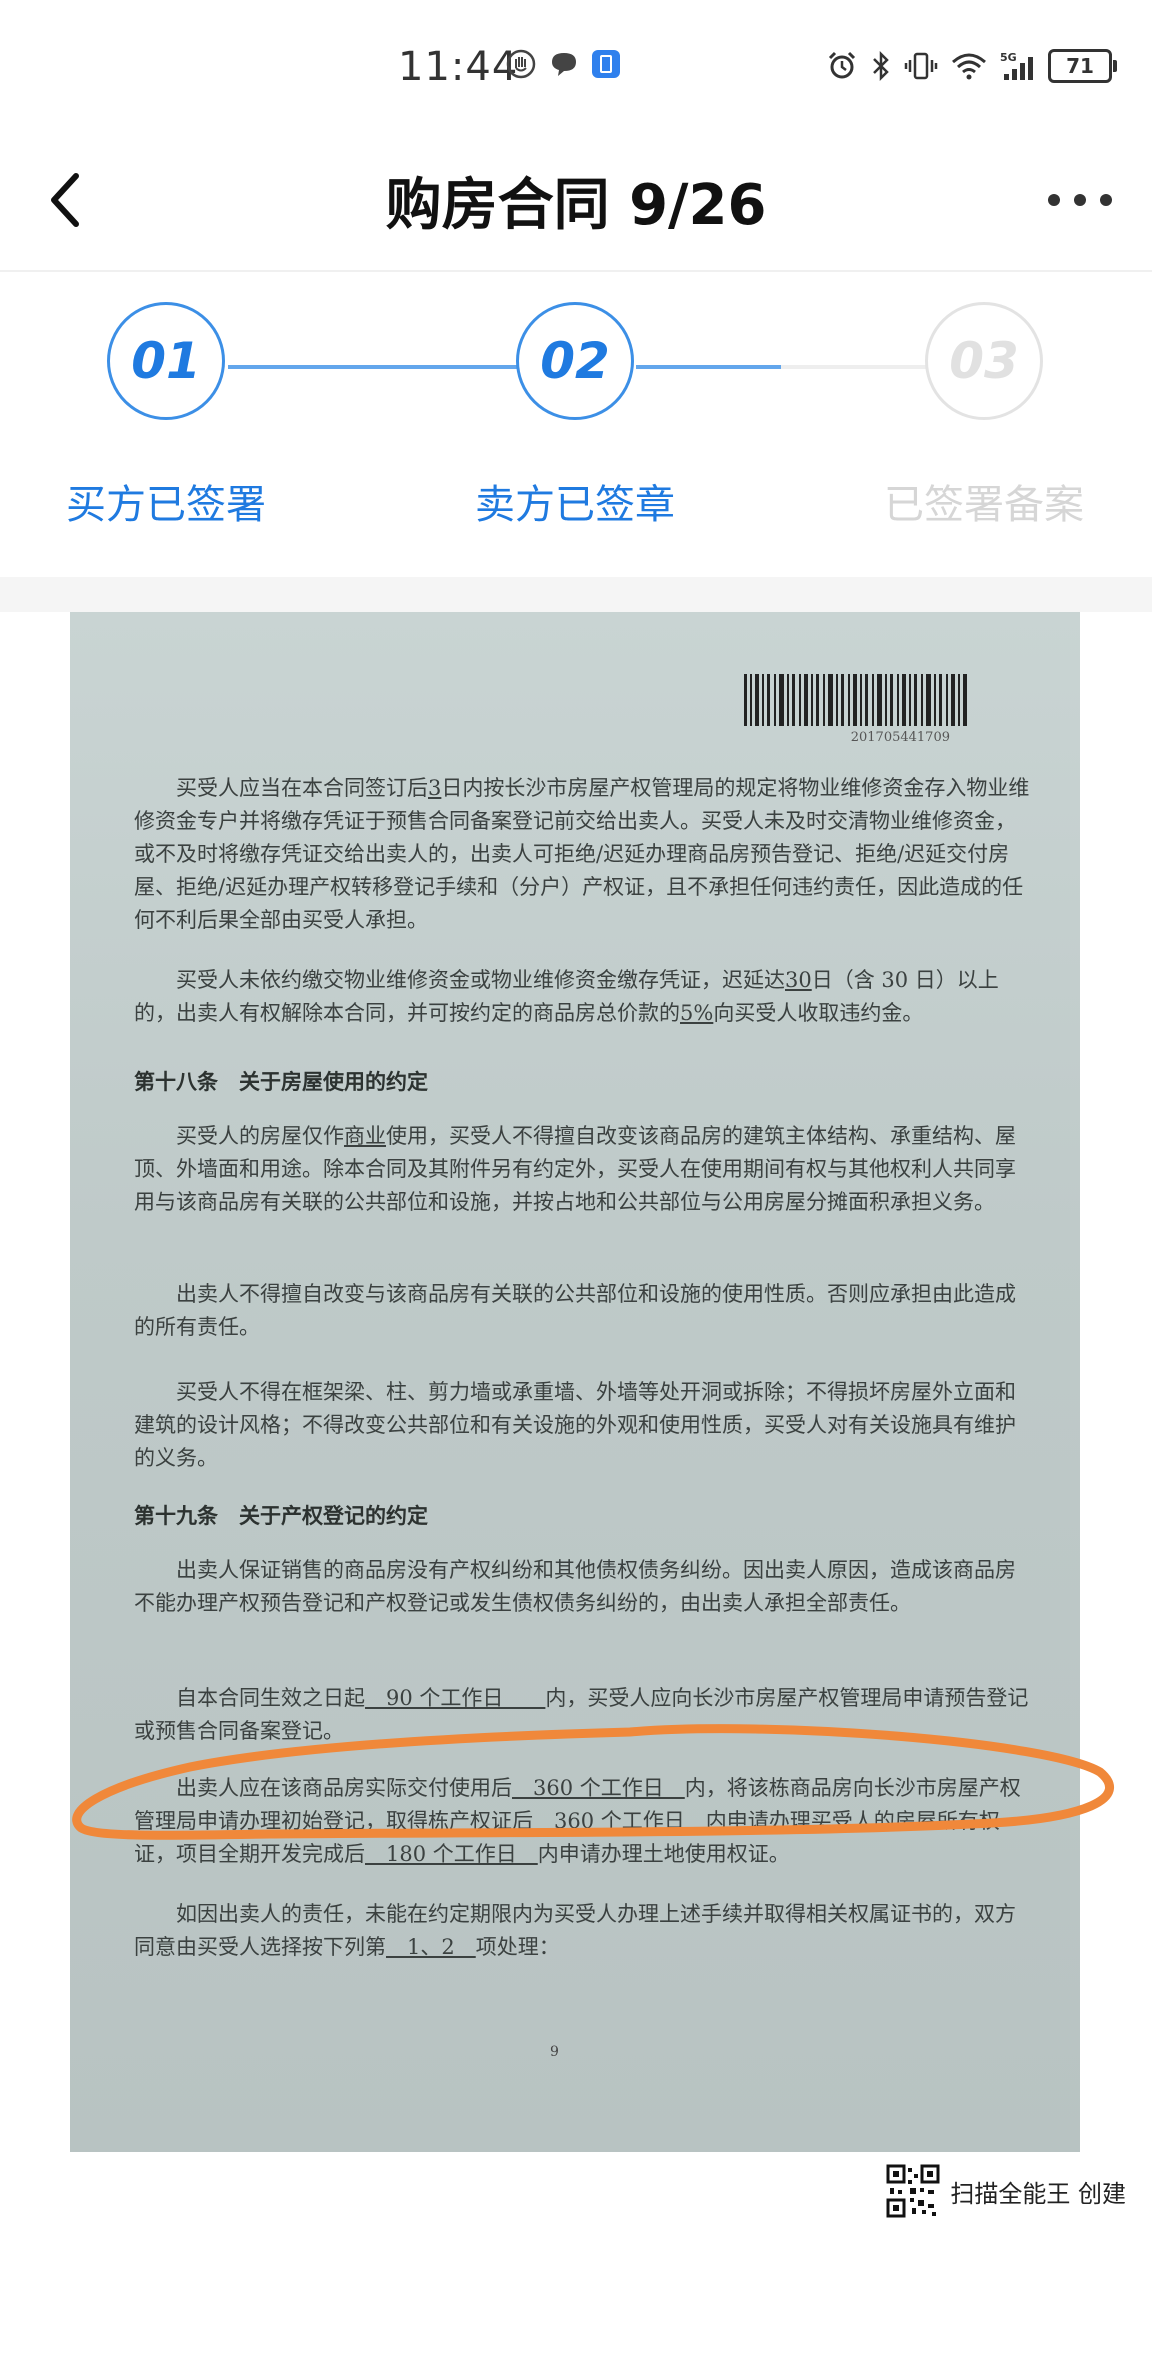  I want to click on section-divider, so click(576, 594).